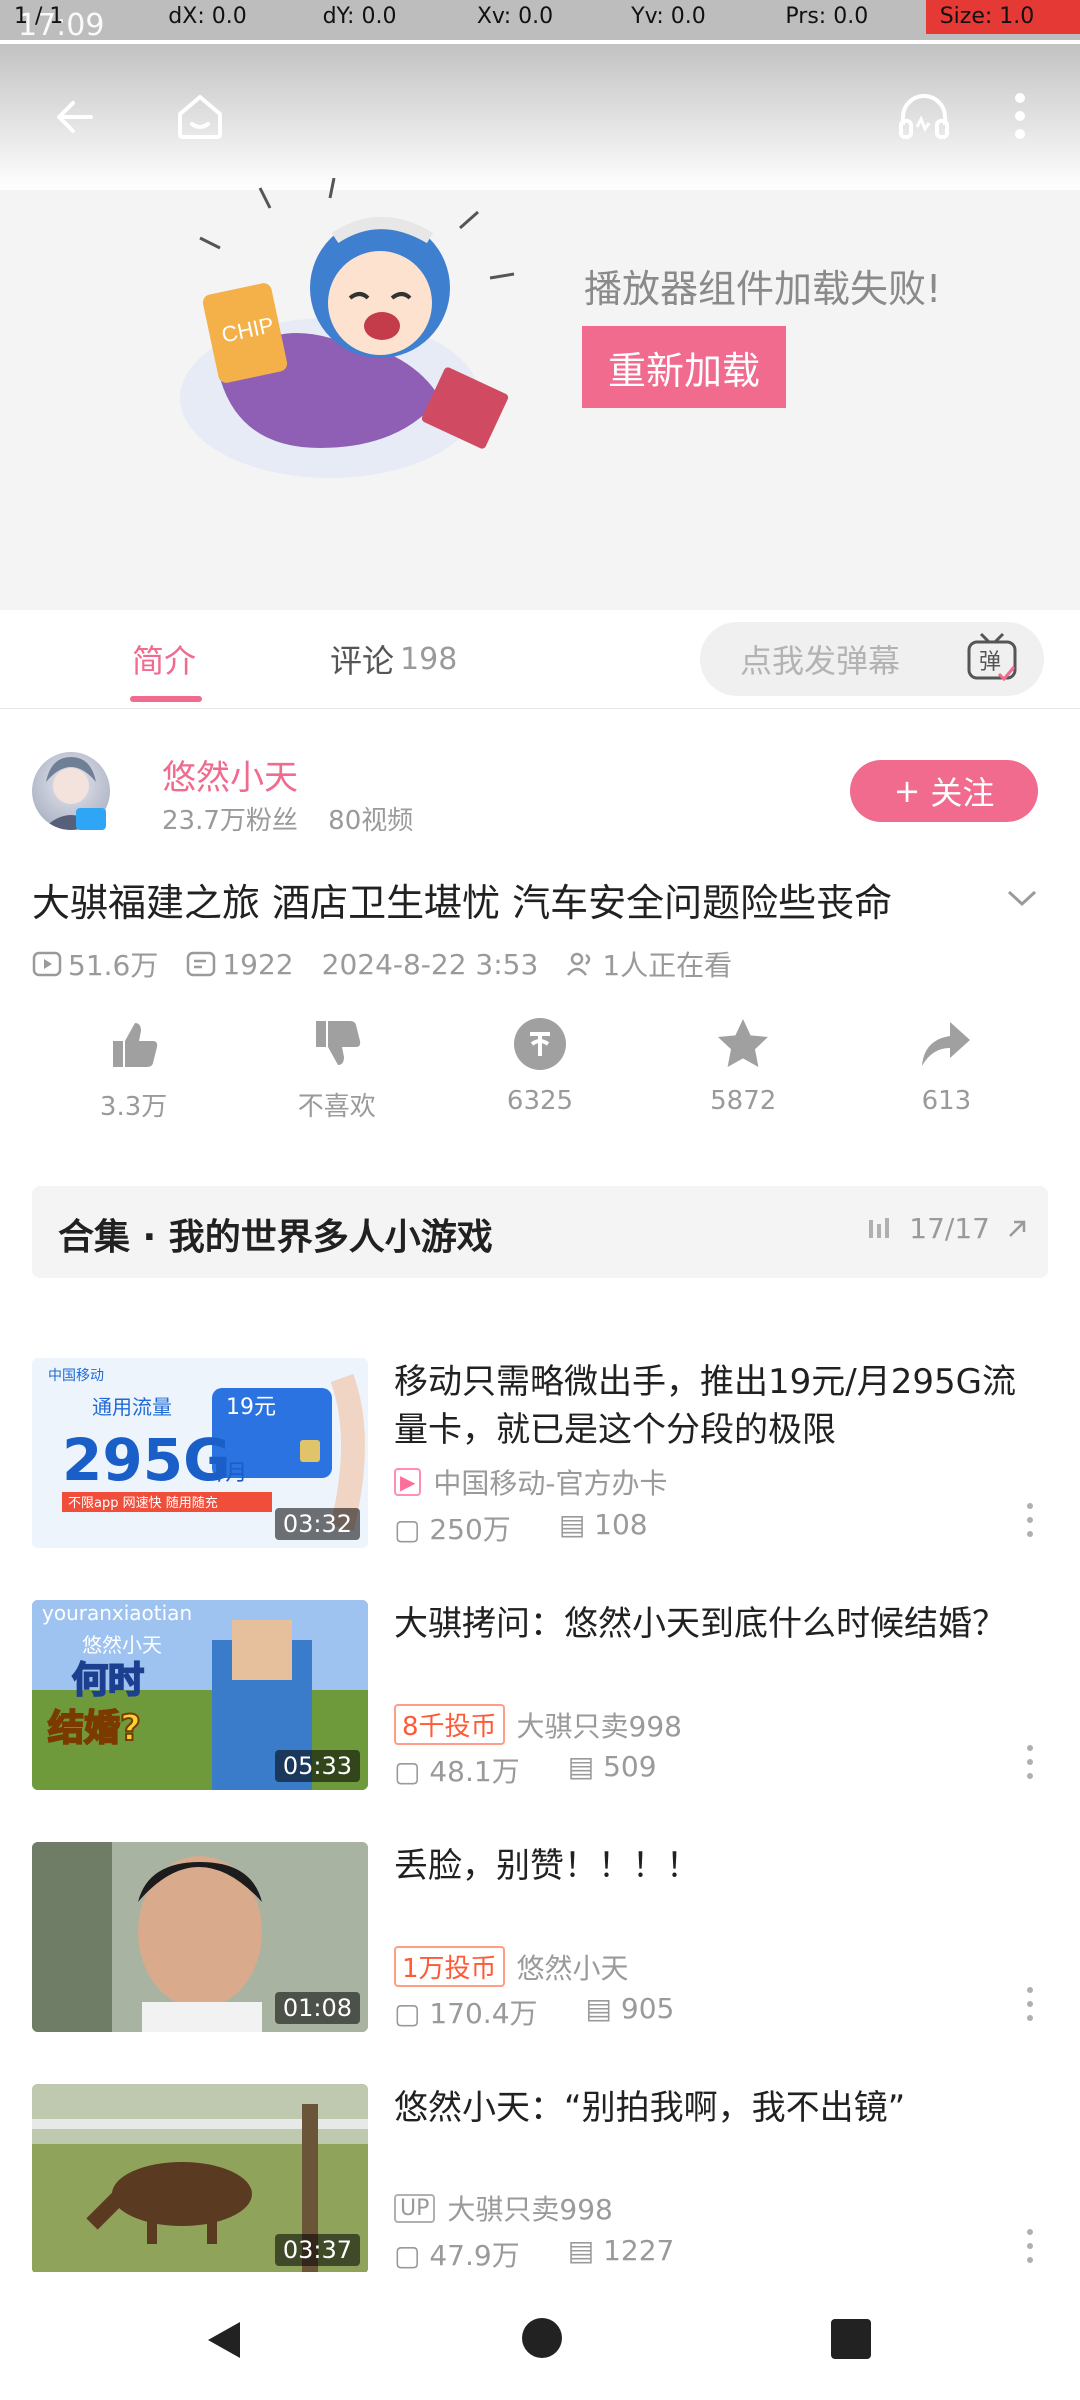 The width and height of the screenshot is (1080, 2400). Describe the element at coordinates (630, 1766) in the screenshot. I see `rec-danmaku-value: 509` at that location.